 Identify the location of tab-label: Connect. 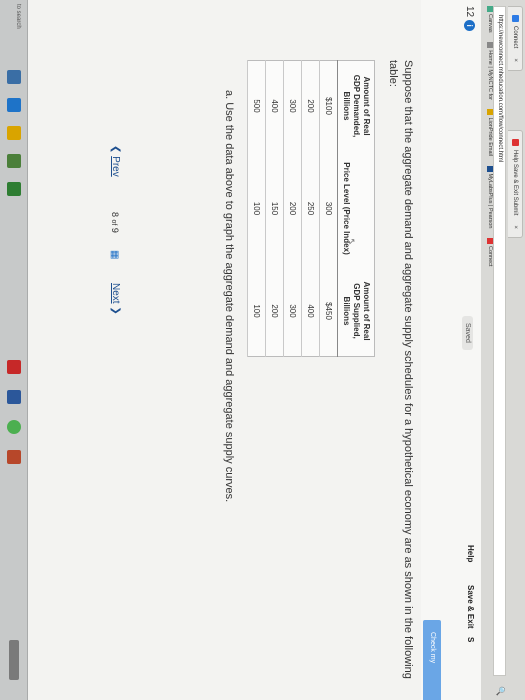
(515, 37).